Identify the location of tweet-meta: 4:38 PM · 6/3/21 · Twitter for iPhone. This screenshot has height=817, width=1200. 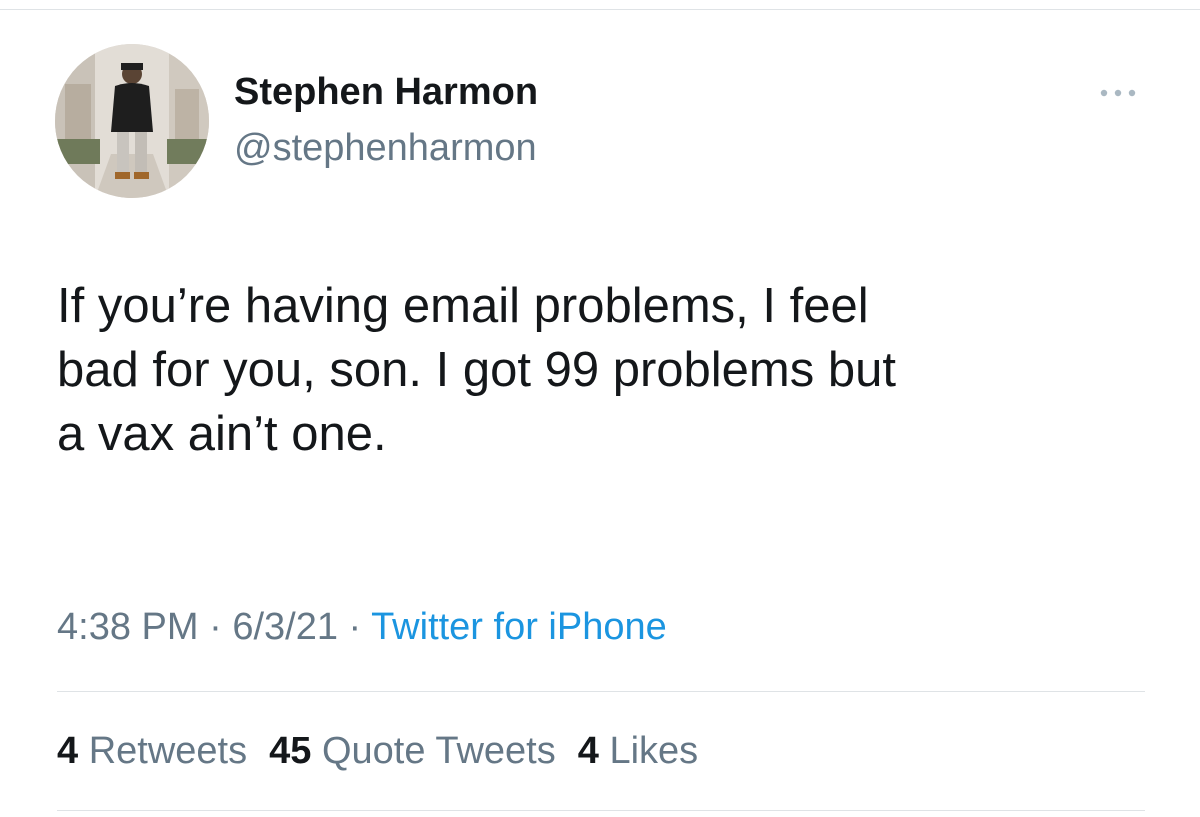
(362, 627).